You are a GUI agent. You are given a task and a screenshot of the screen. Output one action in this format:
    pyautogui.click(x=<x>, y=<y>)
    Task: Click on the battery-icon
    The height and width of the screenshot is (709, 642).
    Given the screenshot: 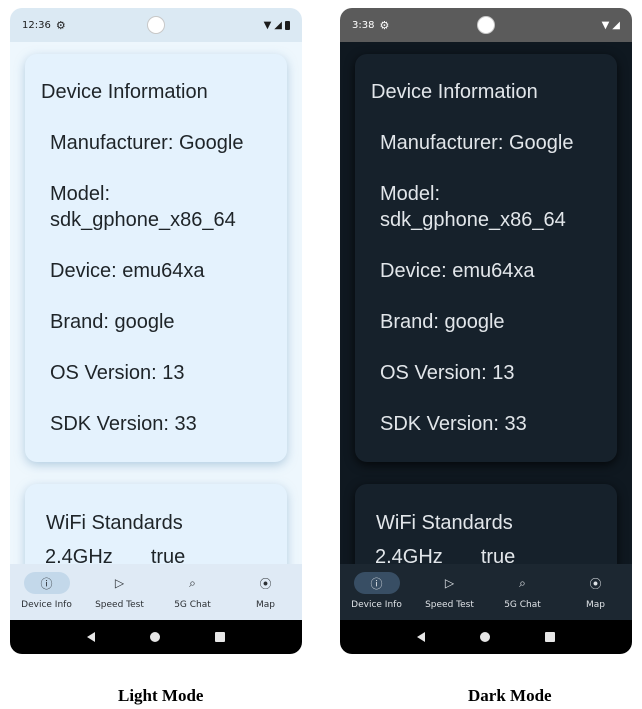 What is the action you would take?
    pyautogui.click(x=287, y=25)
    